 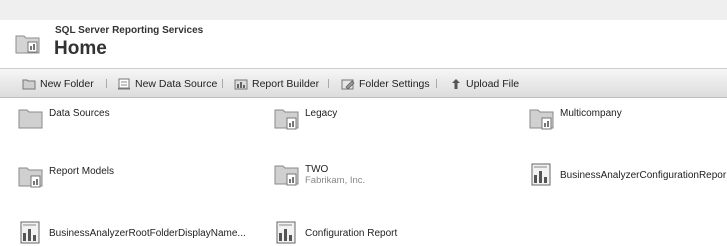 I want to click on folder-settings-icon, so click(x=348, y=84).